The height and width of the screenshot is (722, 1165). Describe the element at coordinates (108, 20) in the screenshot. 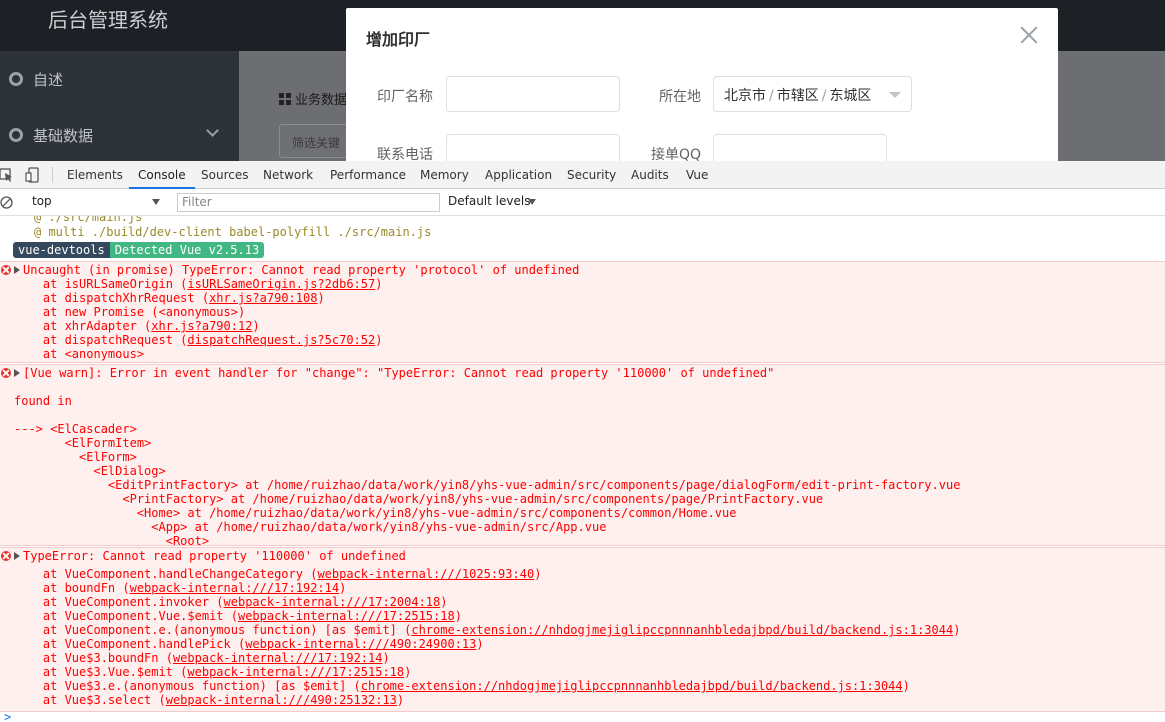

I see `brand-title: 后台管理系统` at that location.